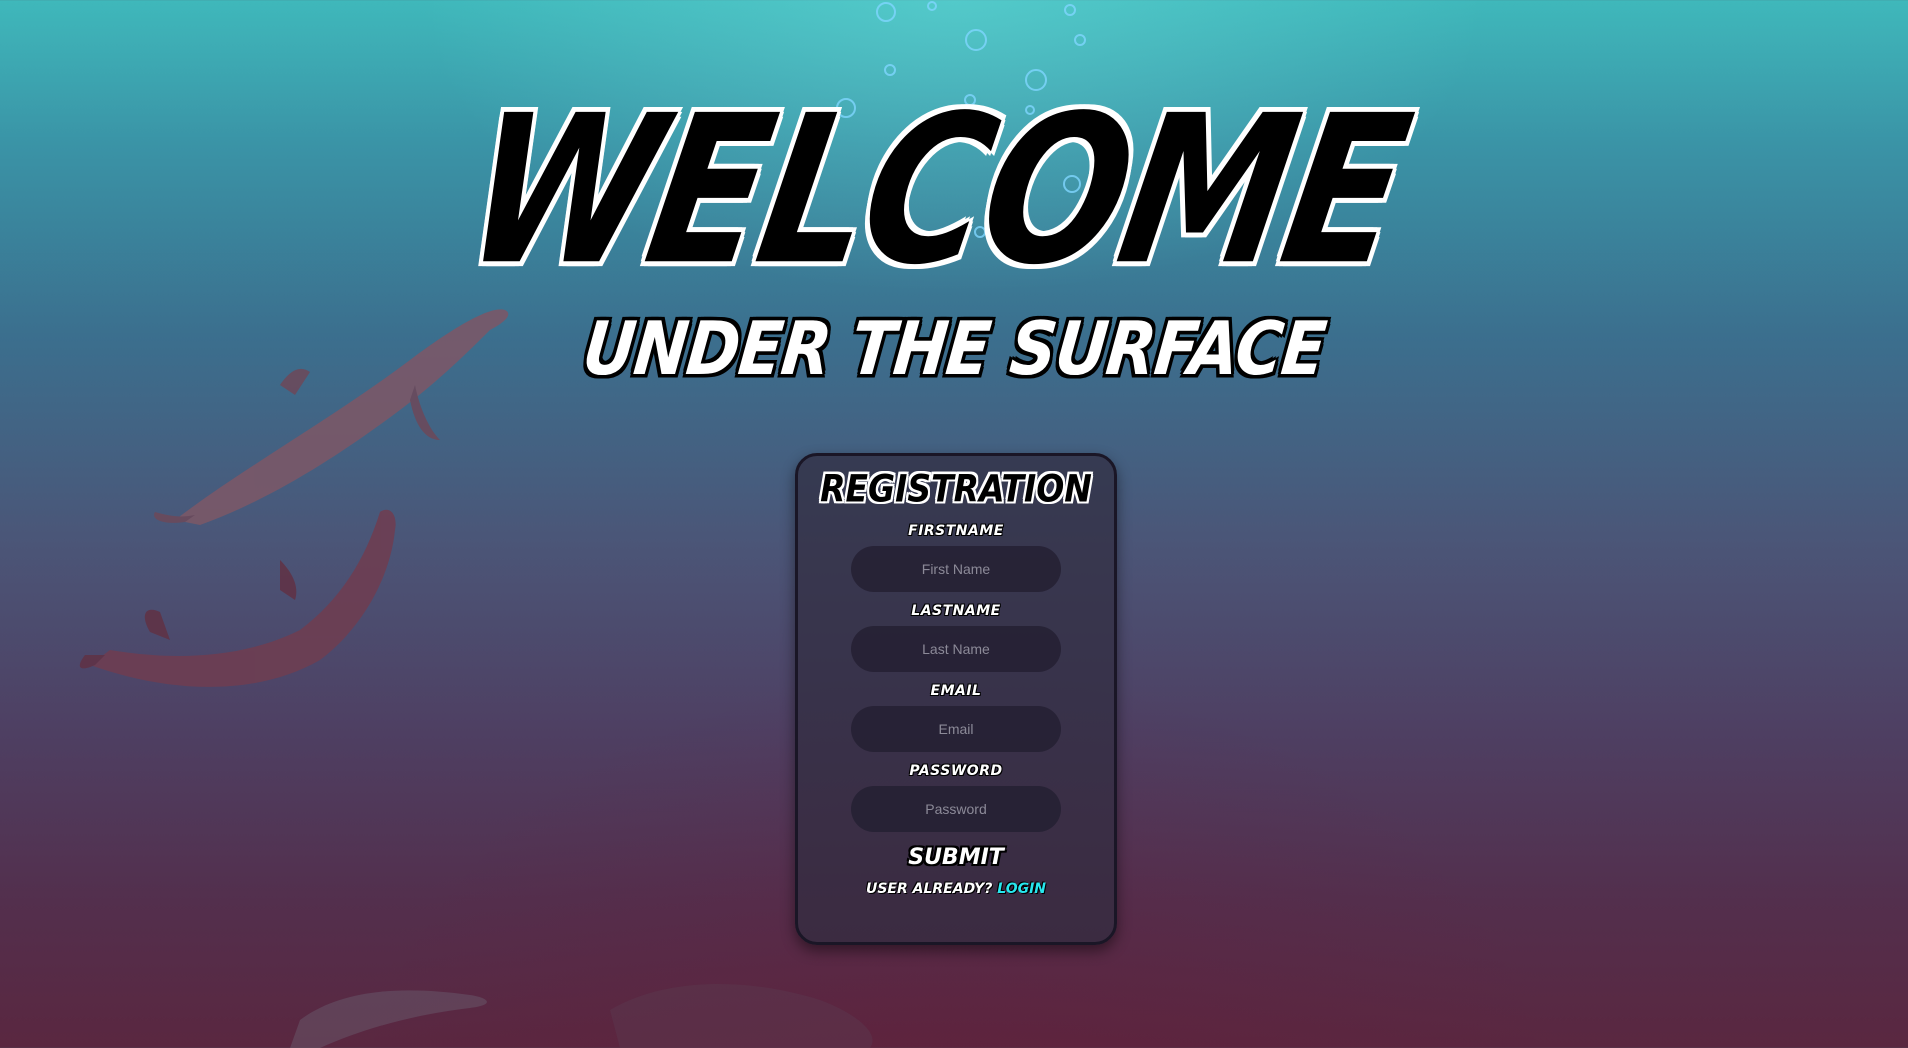  What do you see at coordinates (1021, 889) in the screenshot?
I see `login-link: Login` at bounding box center [1021, 889].